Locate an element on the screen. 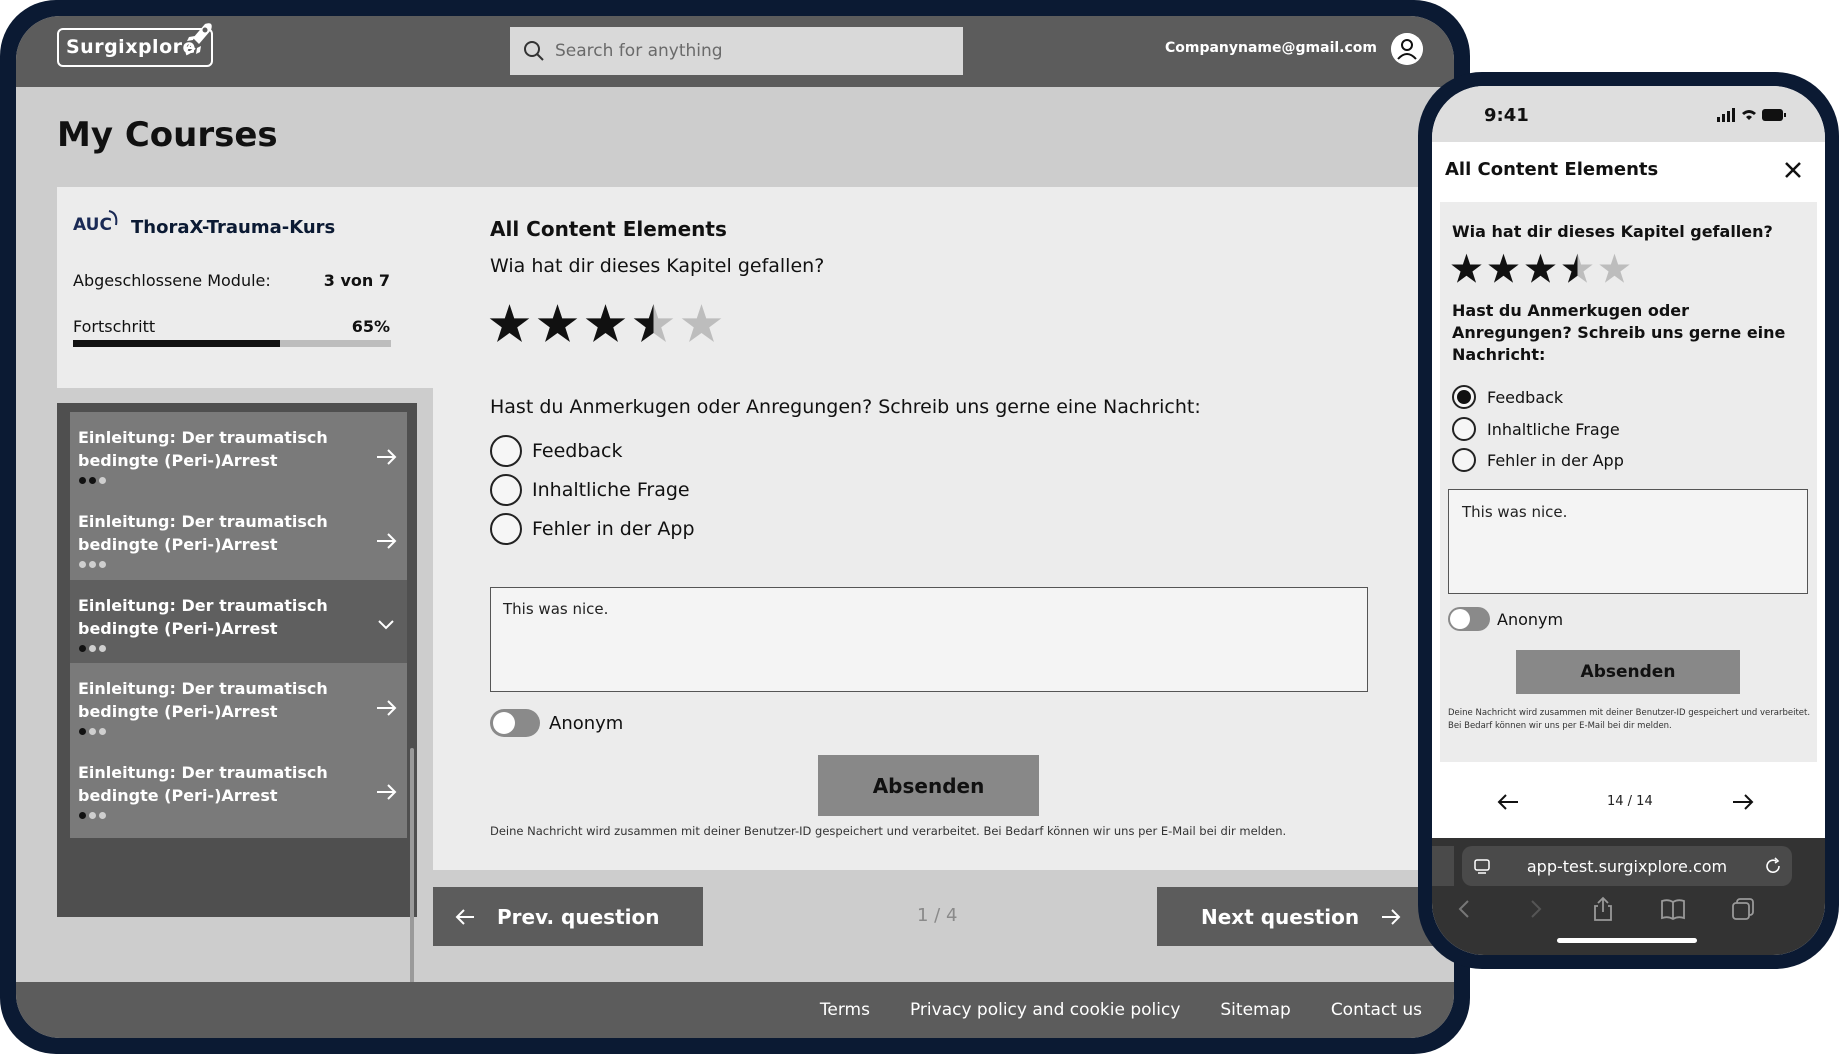 The height and width of the screenshot is (1054, 1839). user-avatar-icon is located at coordinates (1407, 49).